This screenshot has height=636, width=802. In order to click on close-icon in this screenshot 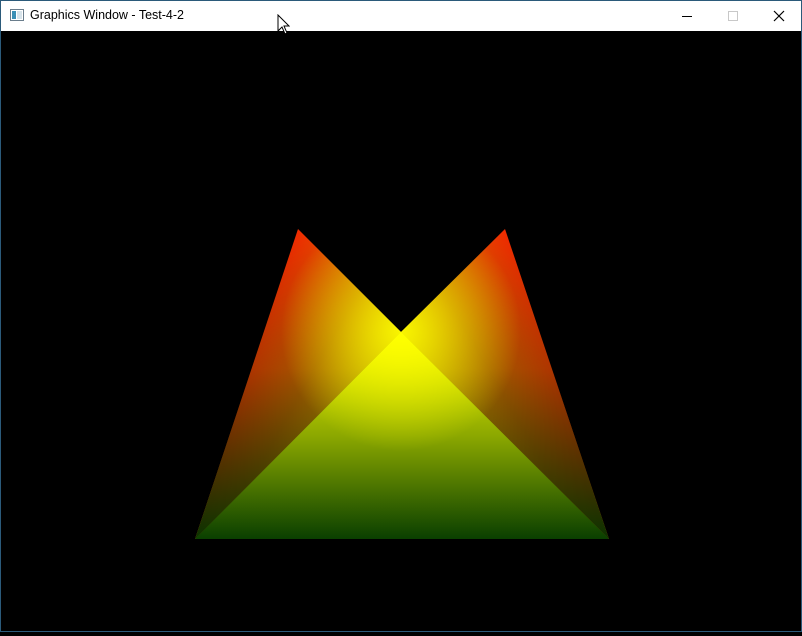, I will do `click(779, 16)`.